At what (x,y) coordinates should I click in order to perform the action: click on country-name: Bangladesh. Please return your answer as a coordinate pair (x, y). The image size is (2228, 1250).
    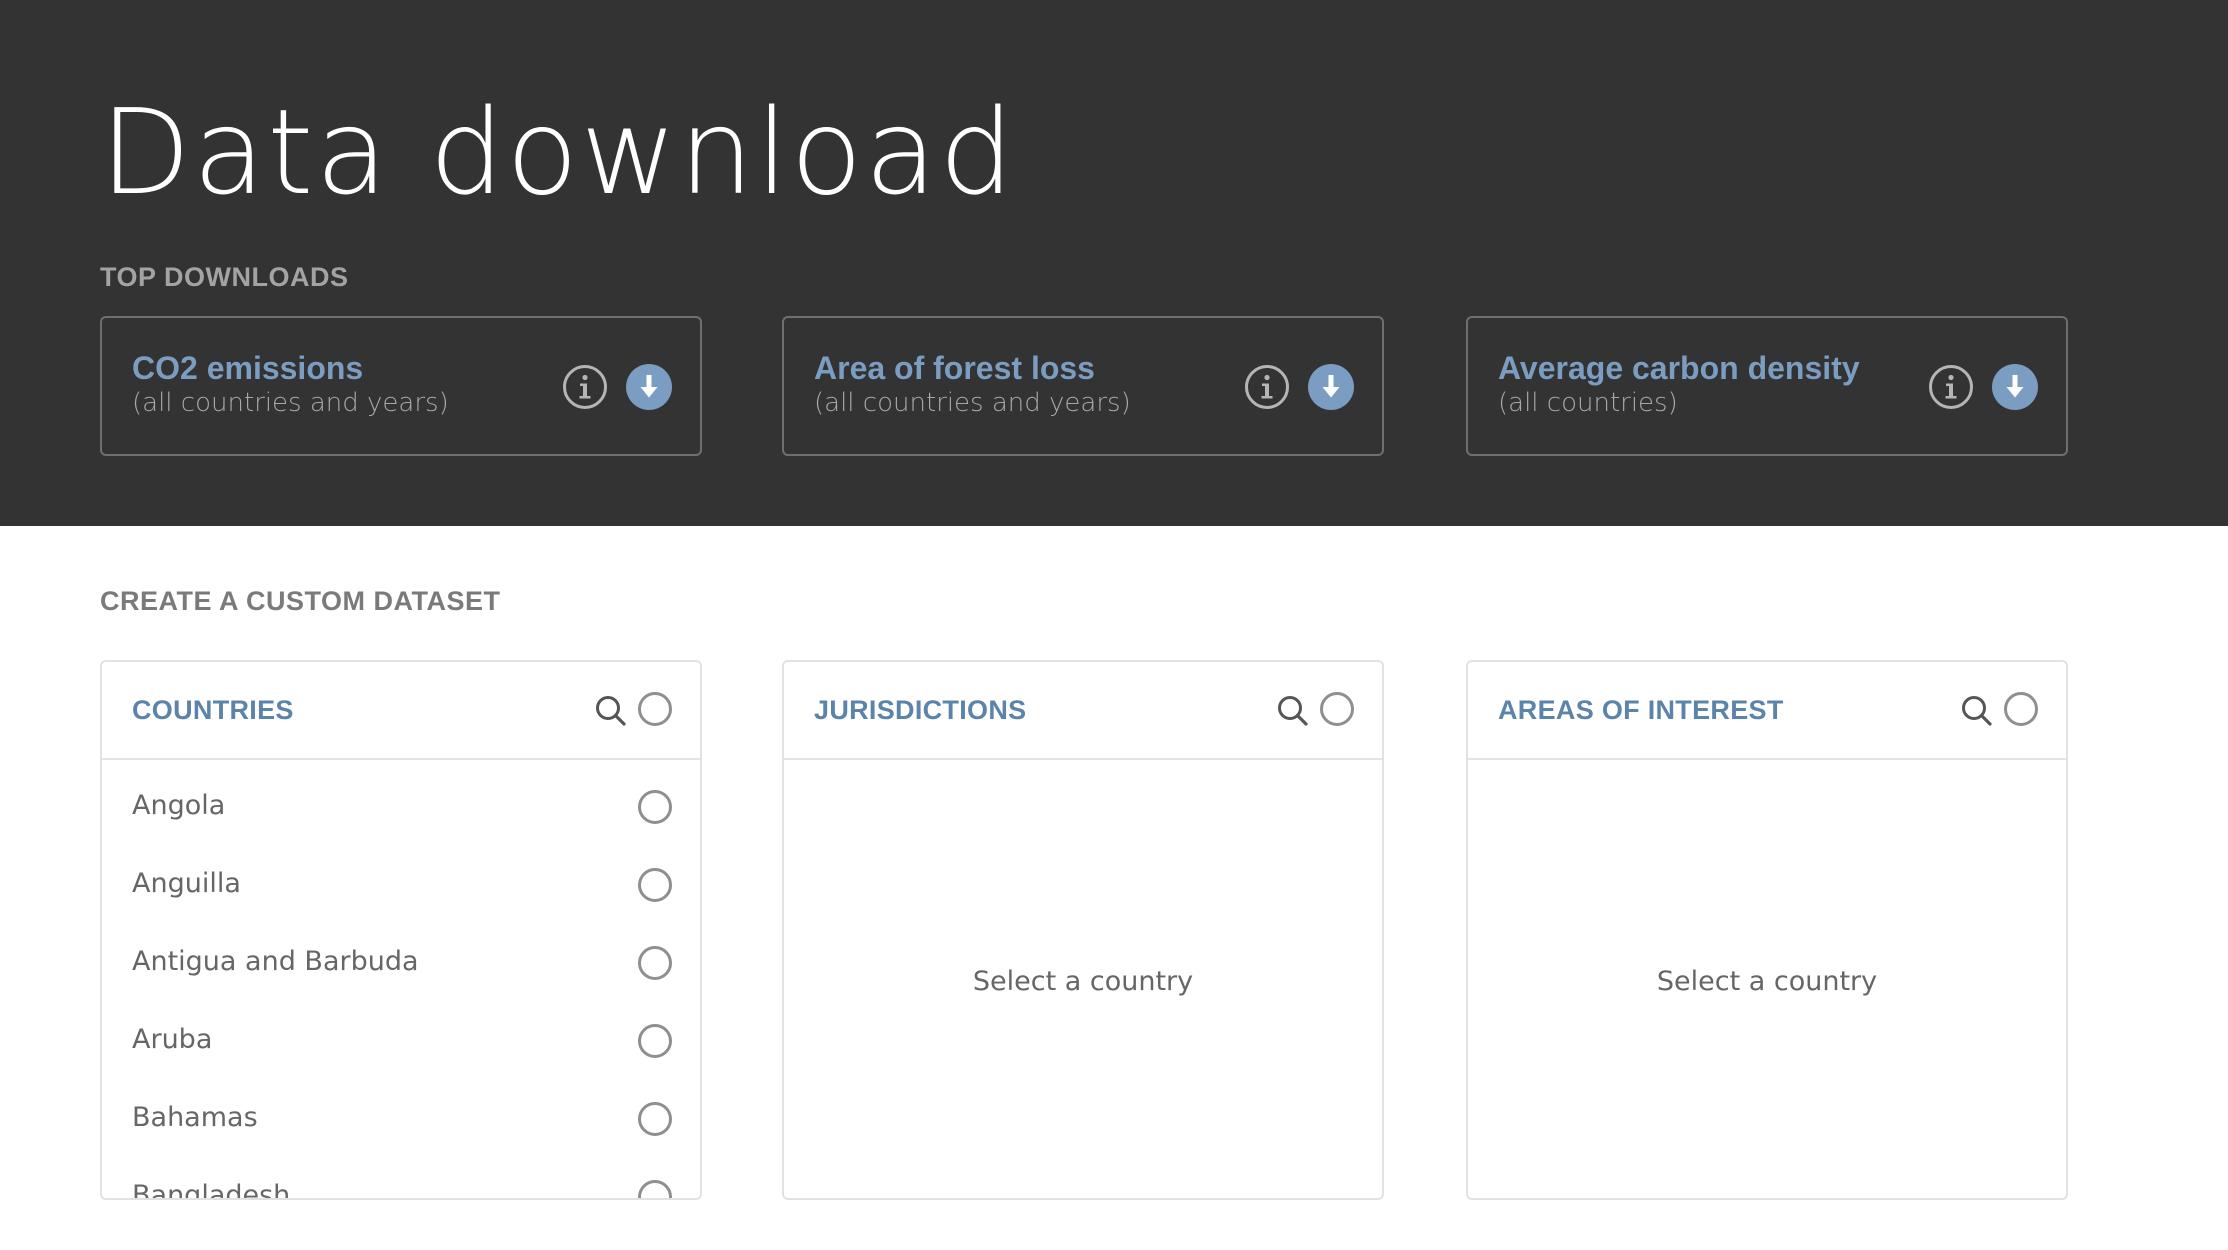
    Looking at the image, I should click on (211, 1190).